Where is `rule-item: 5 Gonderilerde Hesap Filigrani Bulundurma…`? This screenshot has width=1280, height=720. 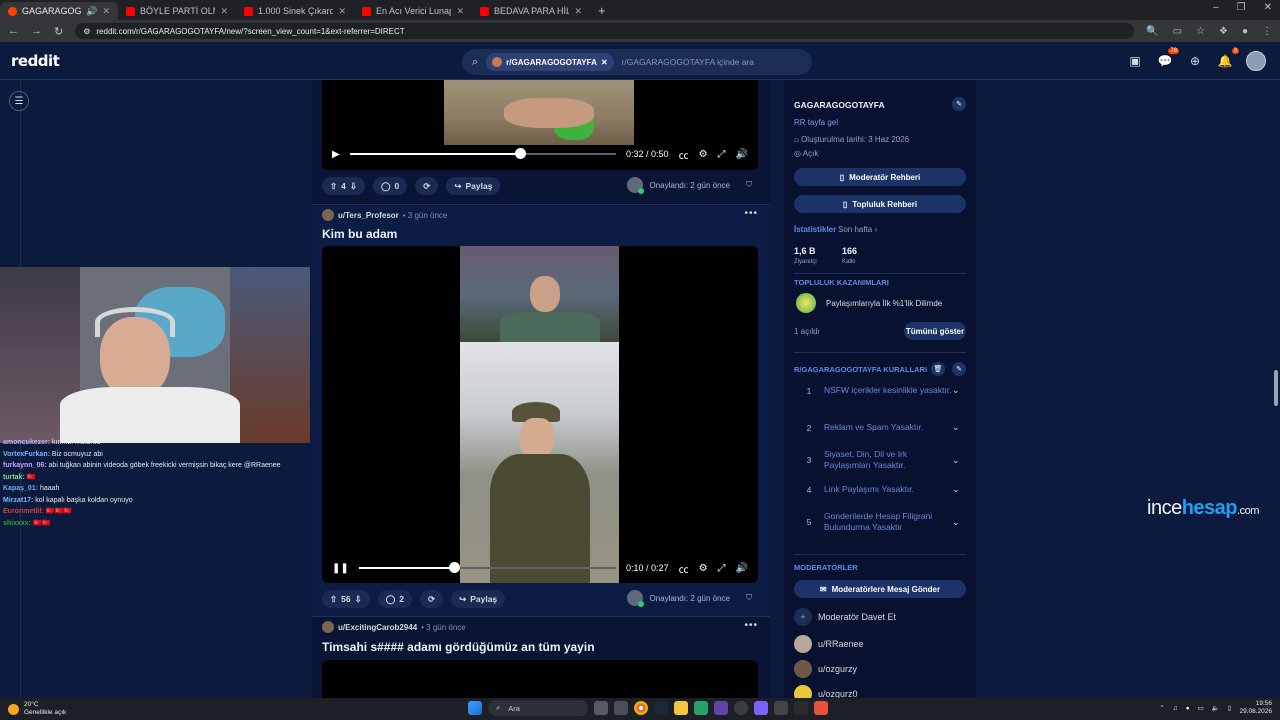
rule-item: 5 Gonderilerde Hesap Filigrani Bulundurma… is located at coordinates (880, 522).